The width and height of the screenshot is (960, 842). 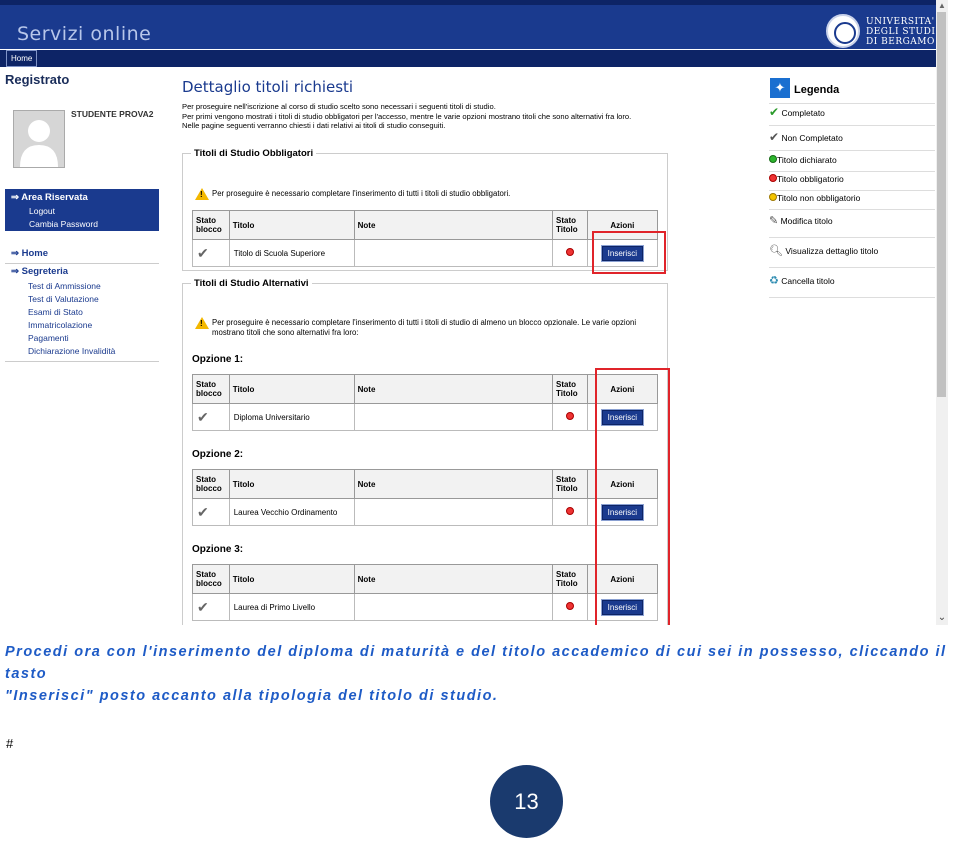 What do you see at coordinates (218, 359) in the screenshot?
I see `option-label: Opzione 1:` at bounding box center [218, 359].